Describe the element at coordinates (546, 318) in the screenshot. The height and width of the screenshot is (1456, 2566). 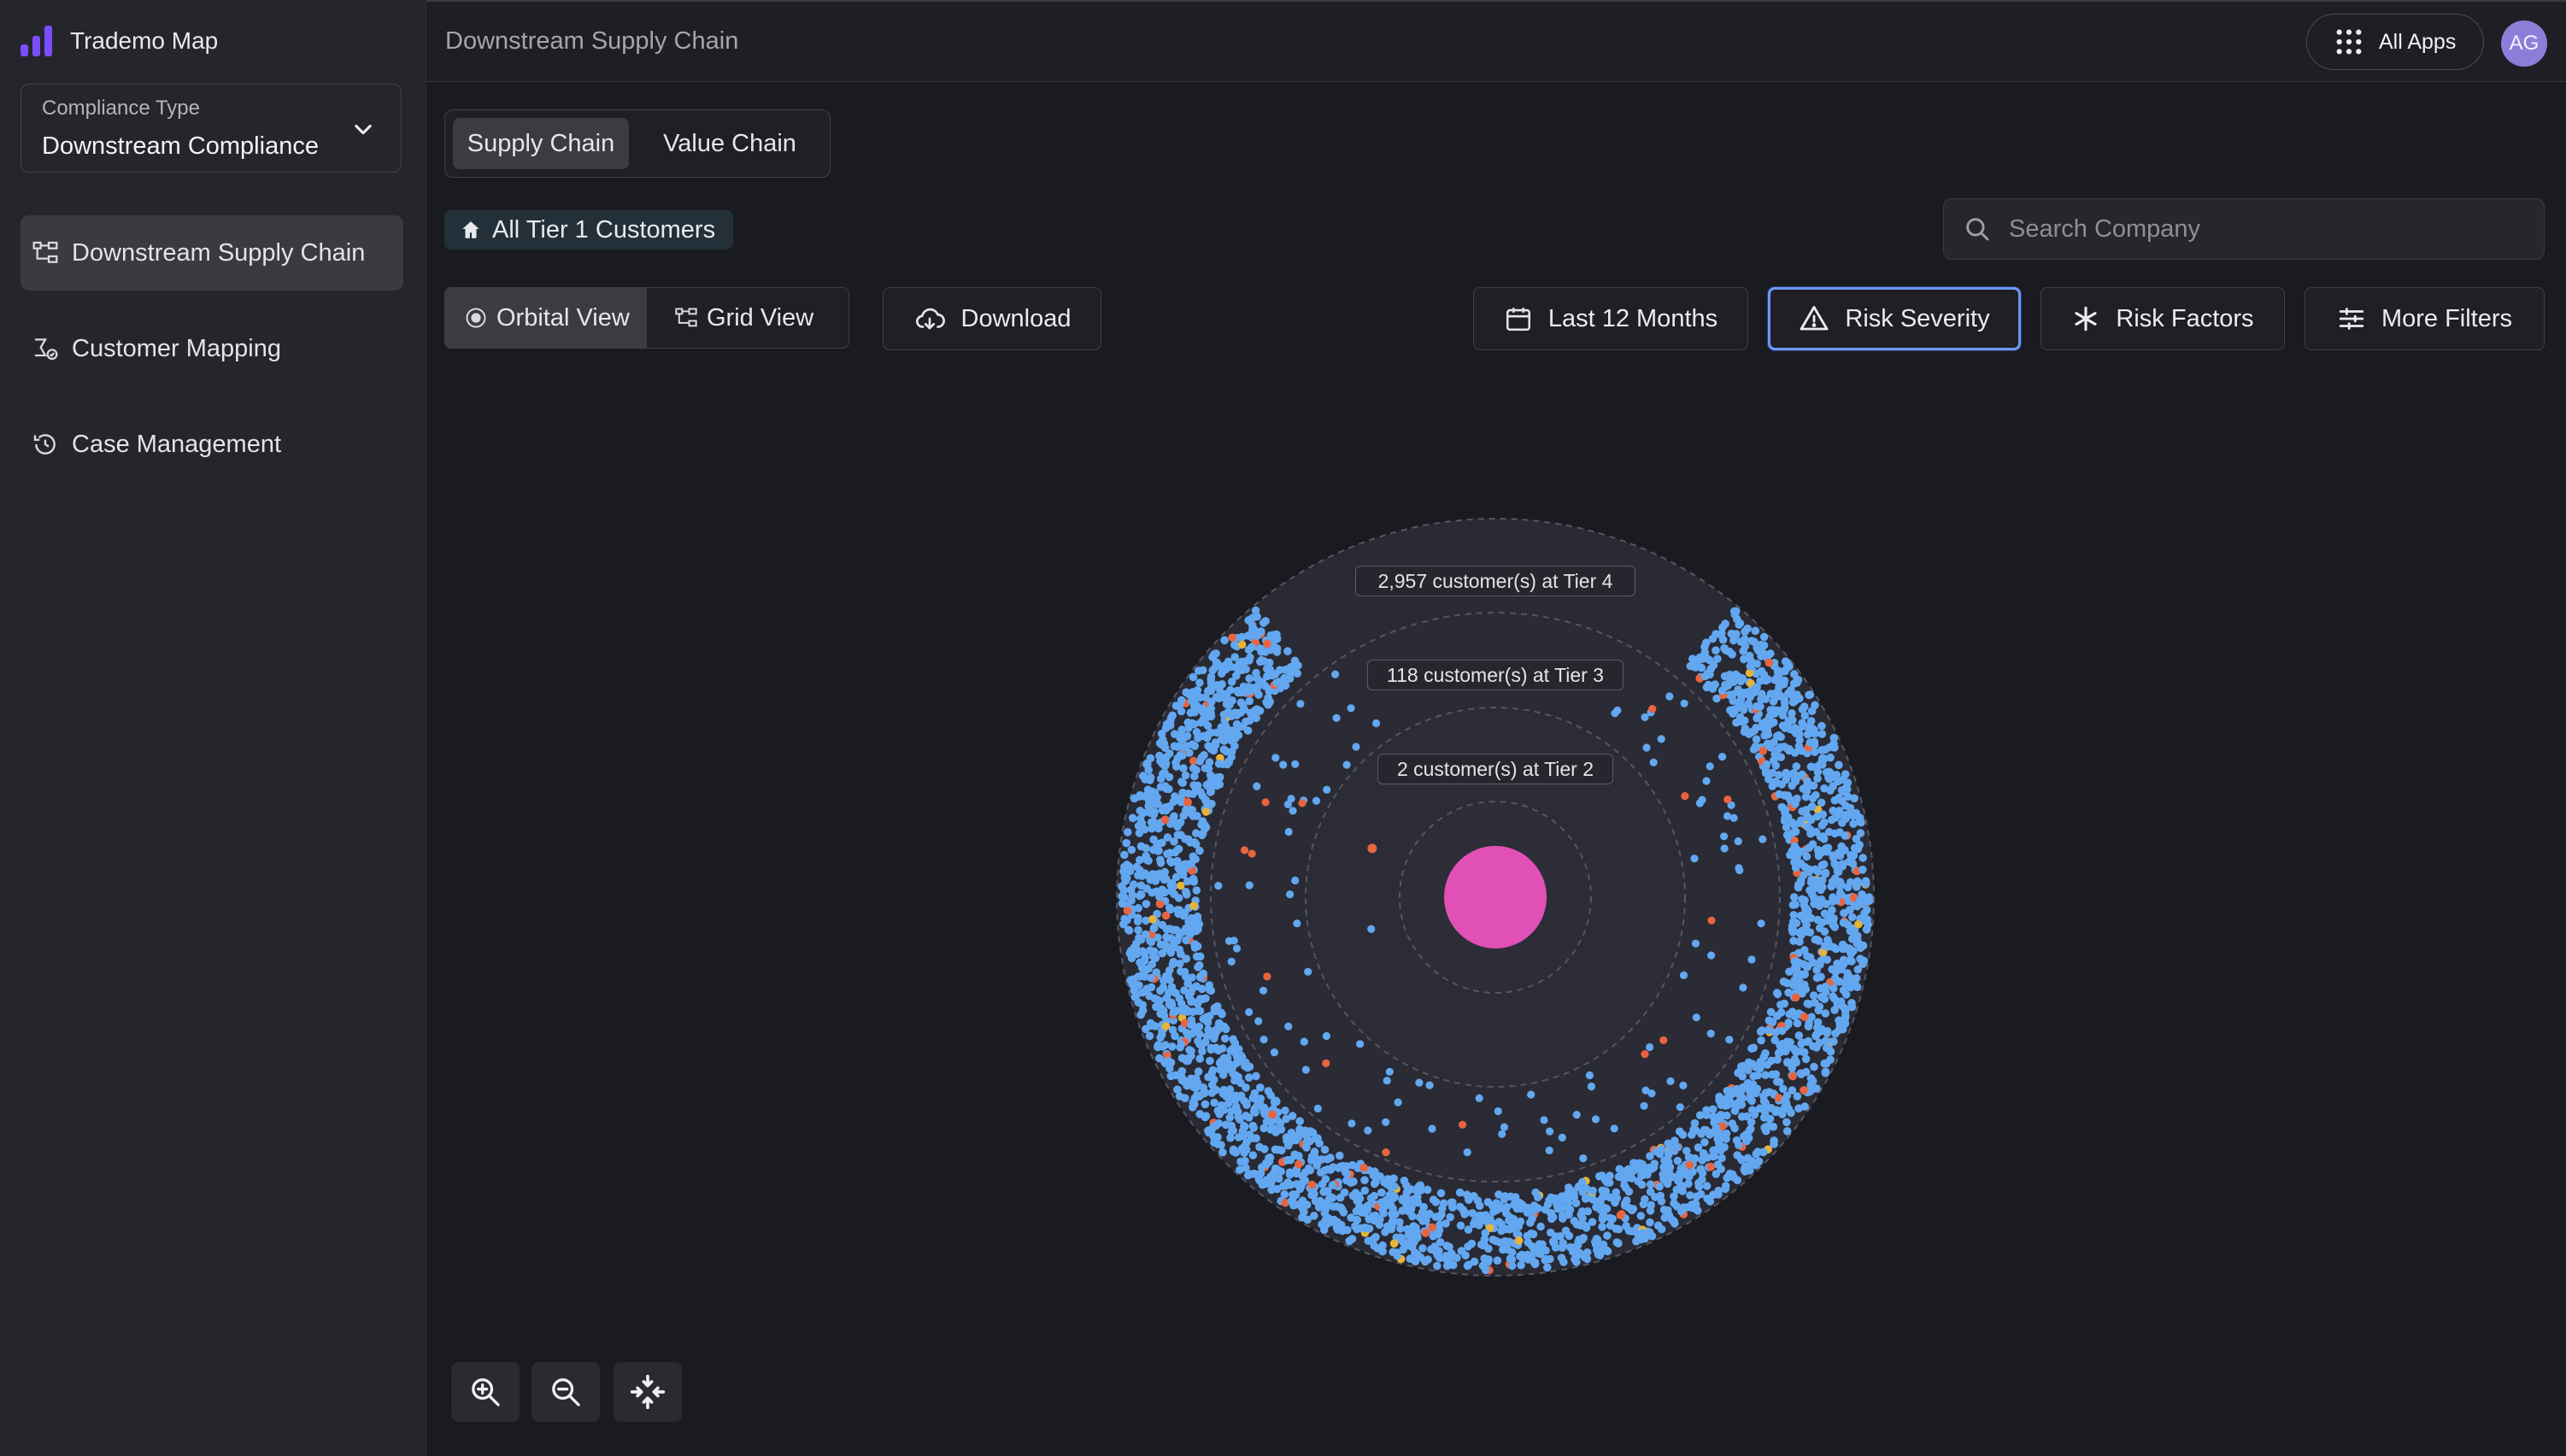
I see `orbital-view-button: Orbital View` at that location.